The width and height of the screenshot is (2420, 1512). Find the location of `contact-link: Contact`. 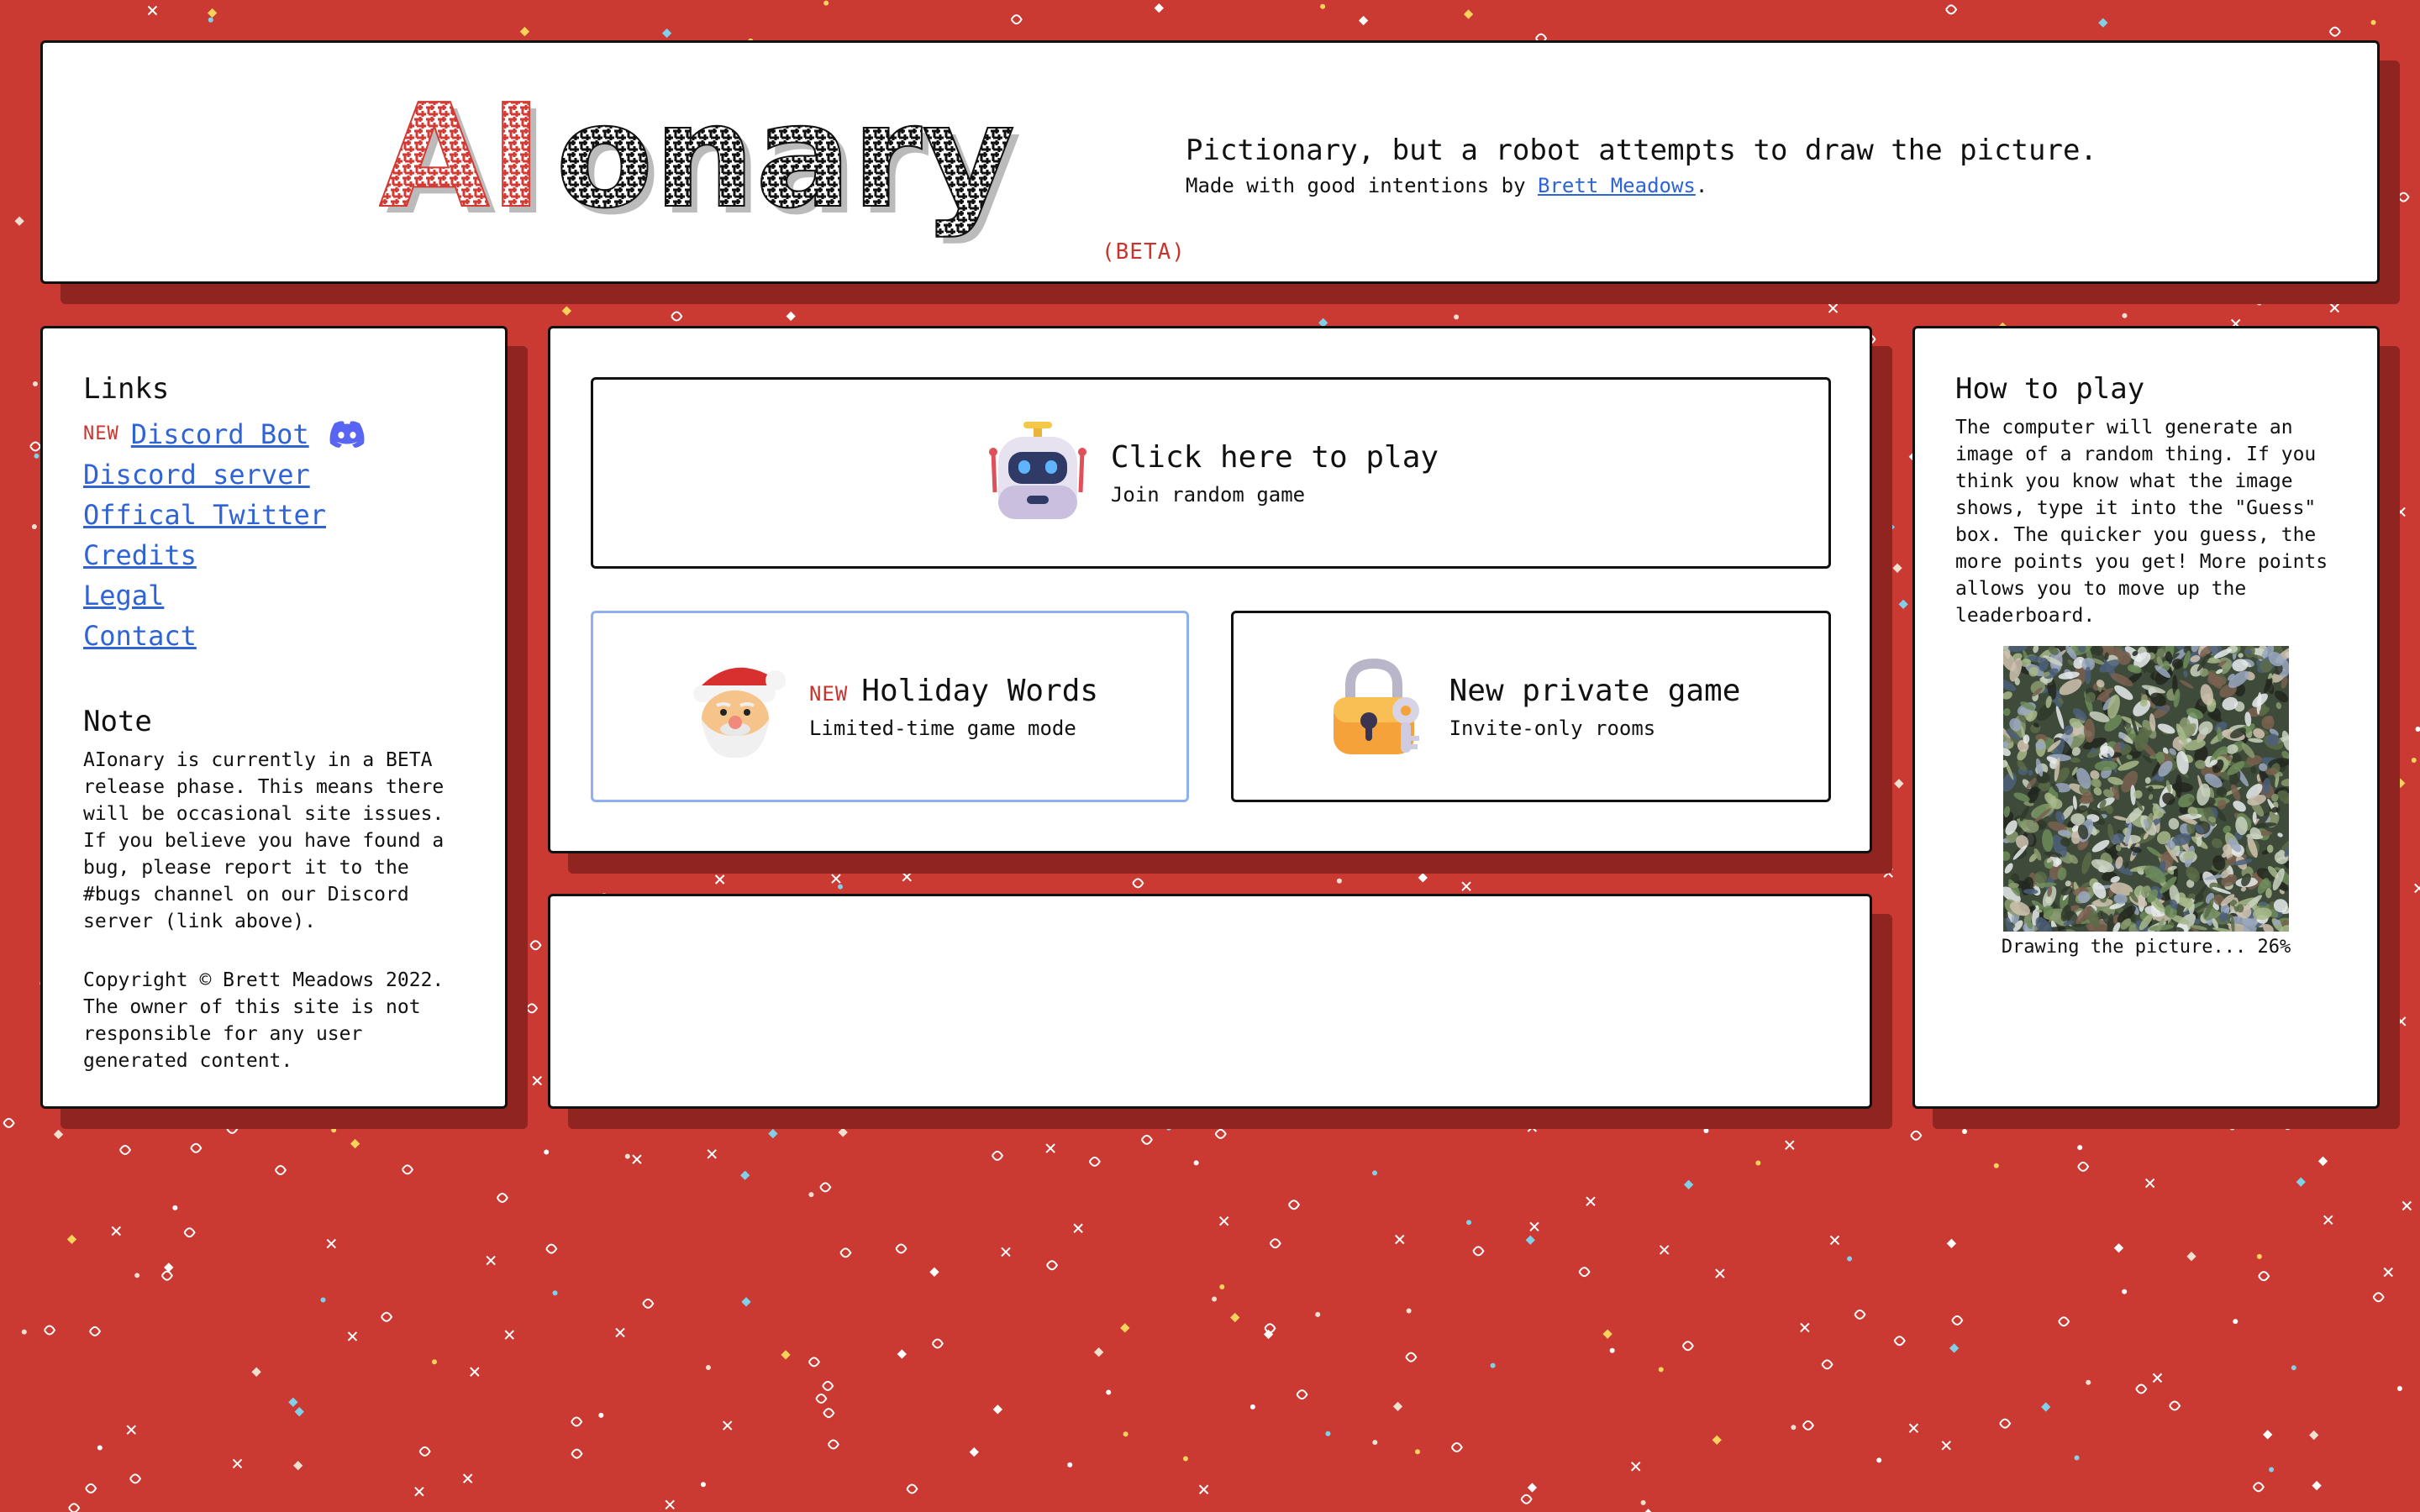

contact-link: Contact is located at coordinates (140, 636).